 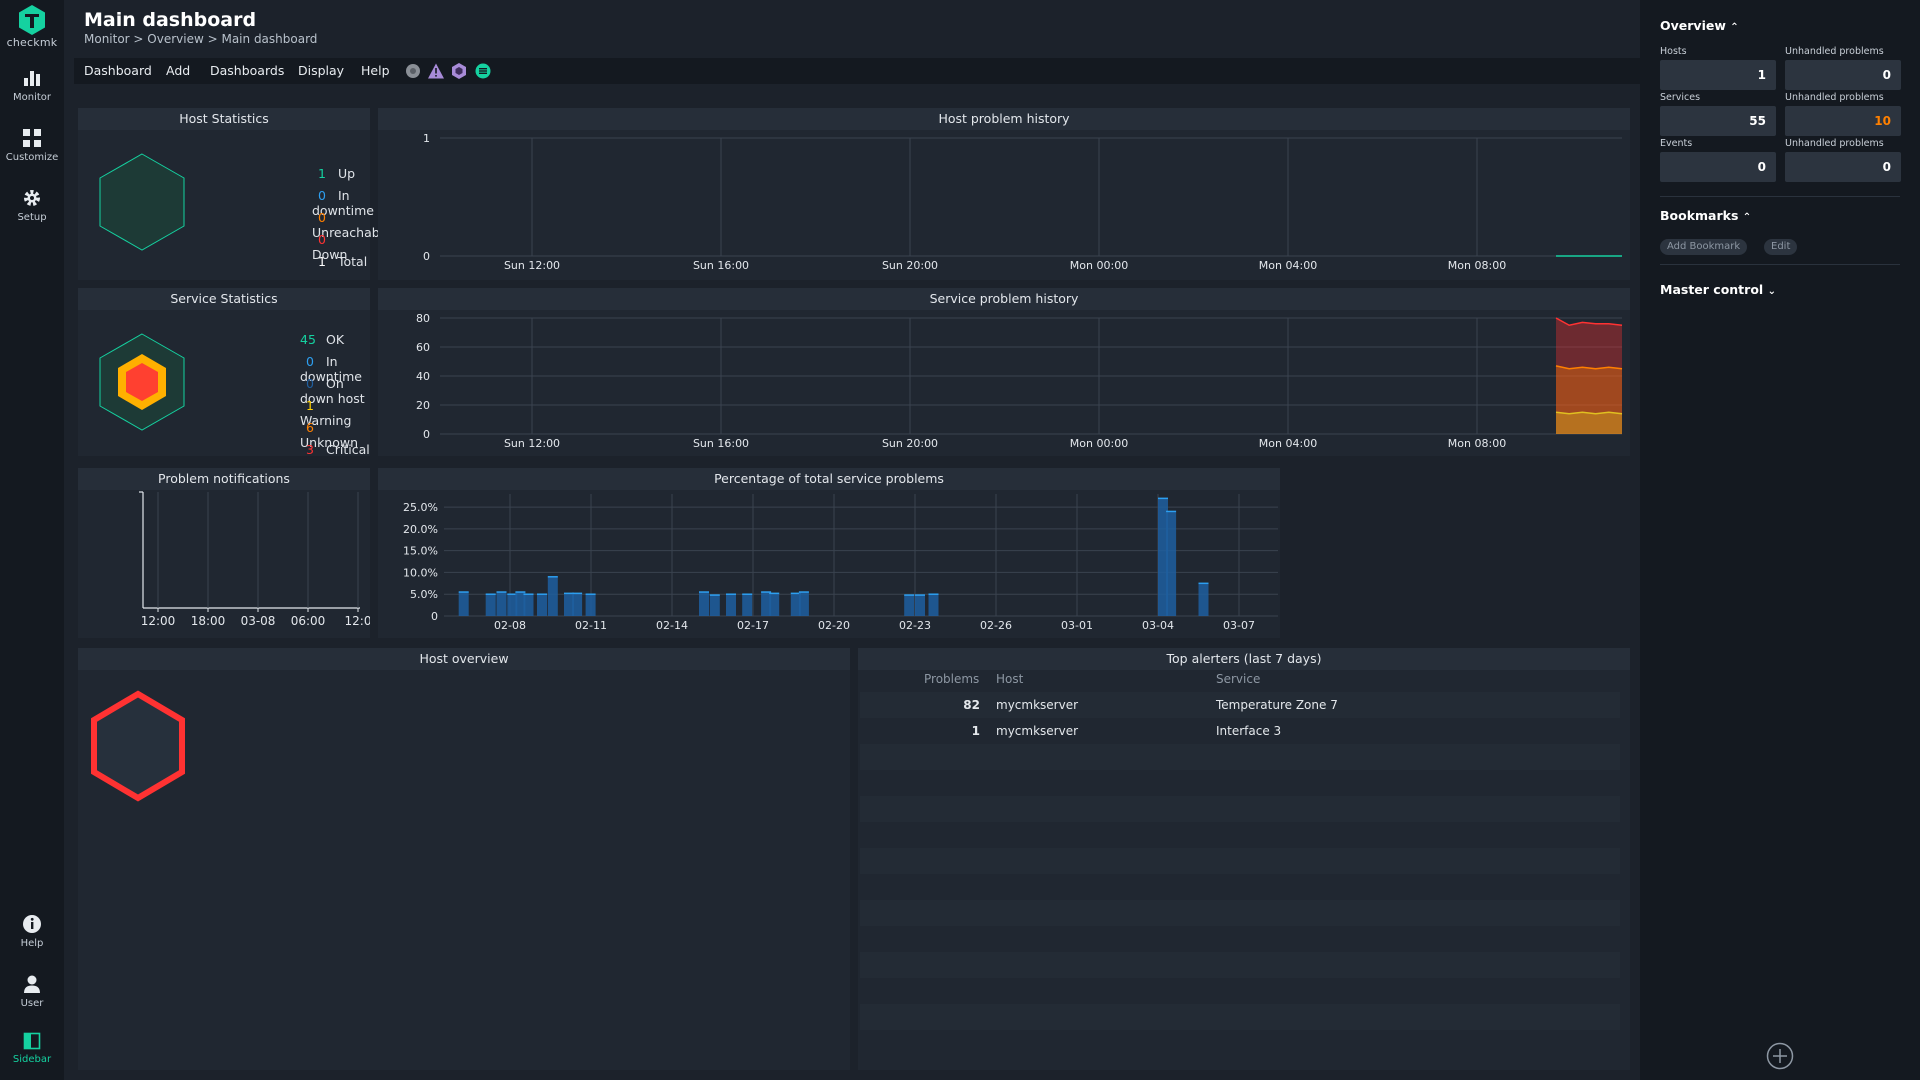 What do you see at coordinates (308, 621) in the screenshot?
I see `x-tick-label: 06:00` at bounding box center [308, 621].